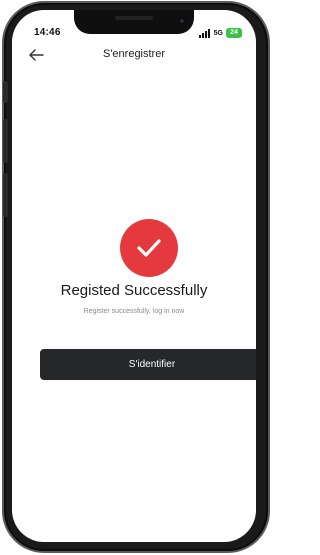 This screenshot has width=320, height=555. I want to click on login-button-label: S'identifier, so click(152, 364).